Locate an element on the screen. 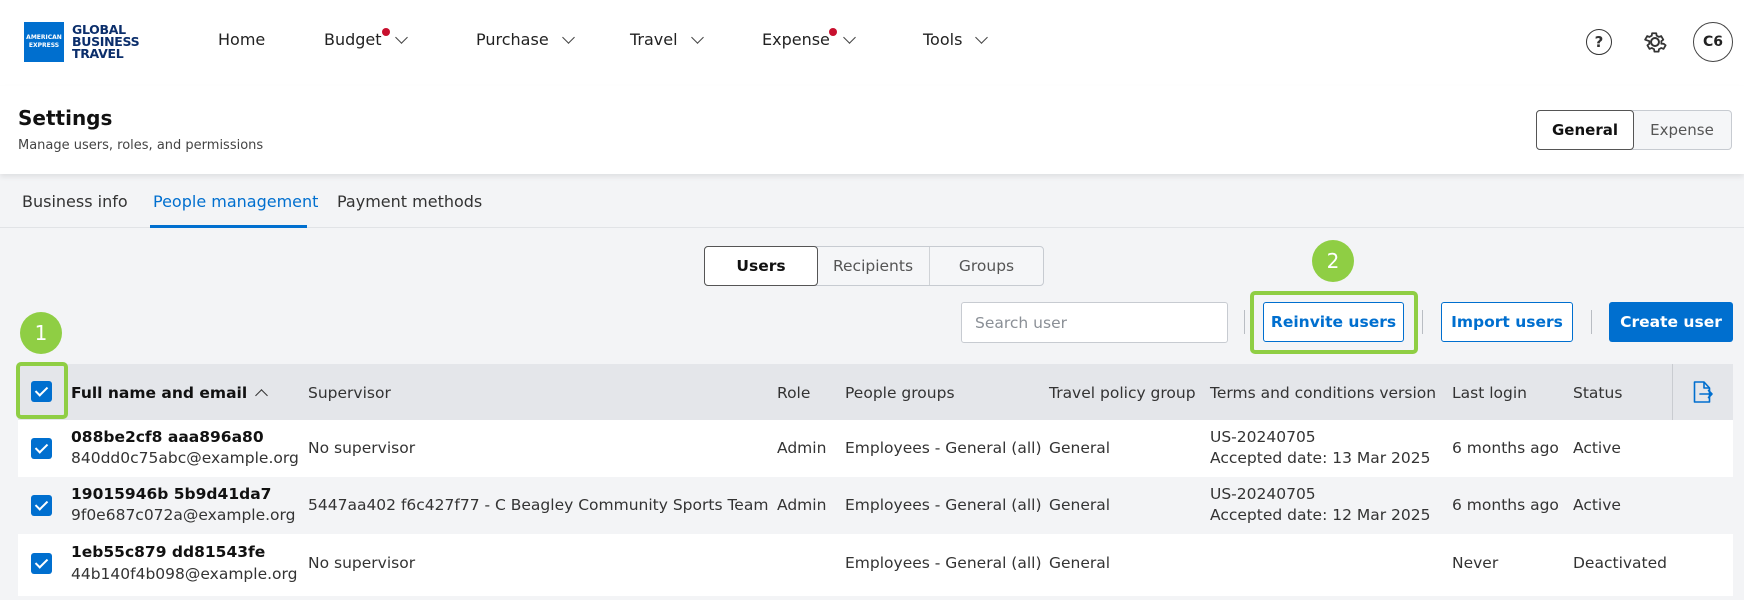 The width and height of the screenshot is (1744, 600). amex-logo-mark: AMERICAN EXPRESS is located at coordinates (44, 42).